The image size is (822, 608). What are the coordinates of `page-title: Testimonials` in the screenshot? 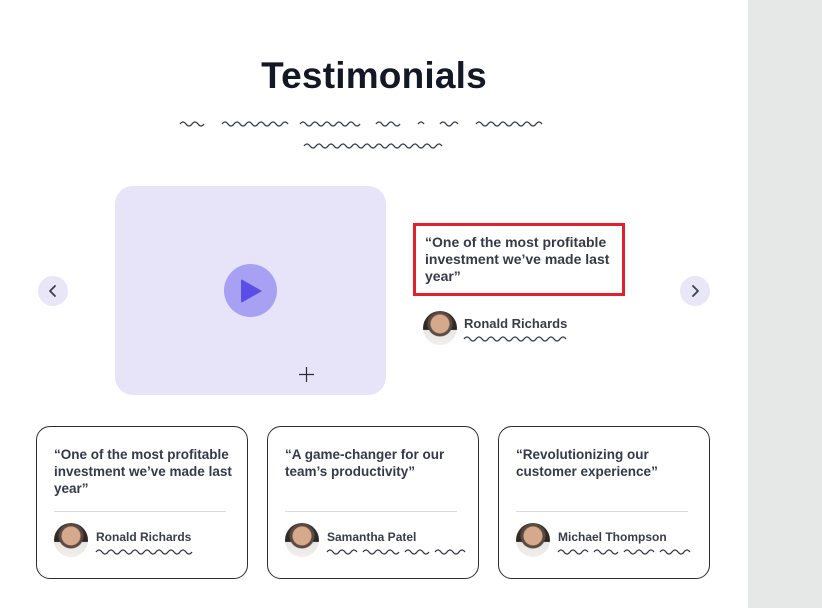 It's located at (374, 75).